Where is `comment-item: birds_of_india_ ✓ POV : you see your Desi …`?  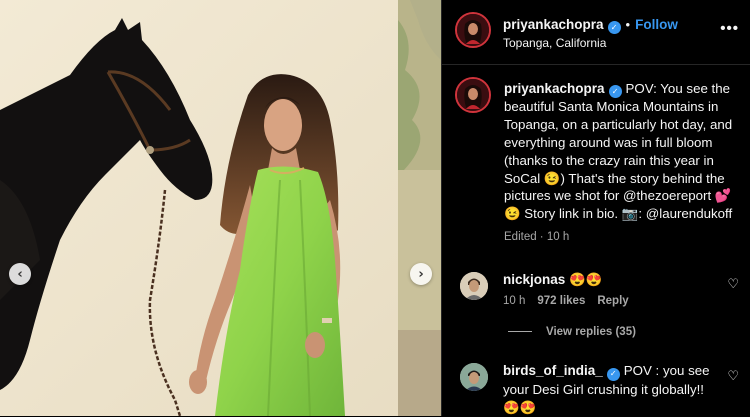 comment-item: birds_of_india_ ✓ POV : you see your Desi … is located at coordinates (610, 389).